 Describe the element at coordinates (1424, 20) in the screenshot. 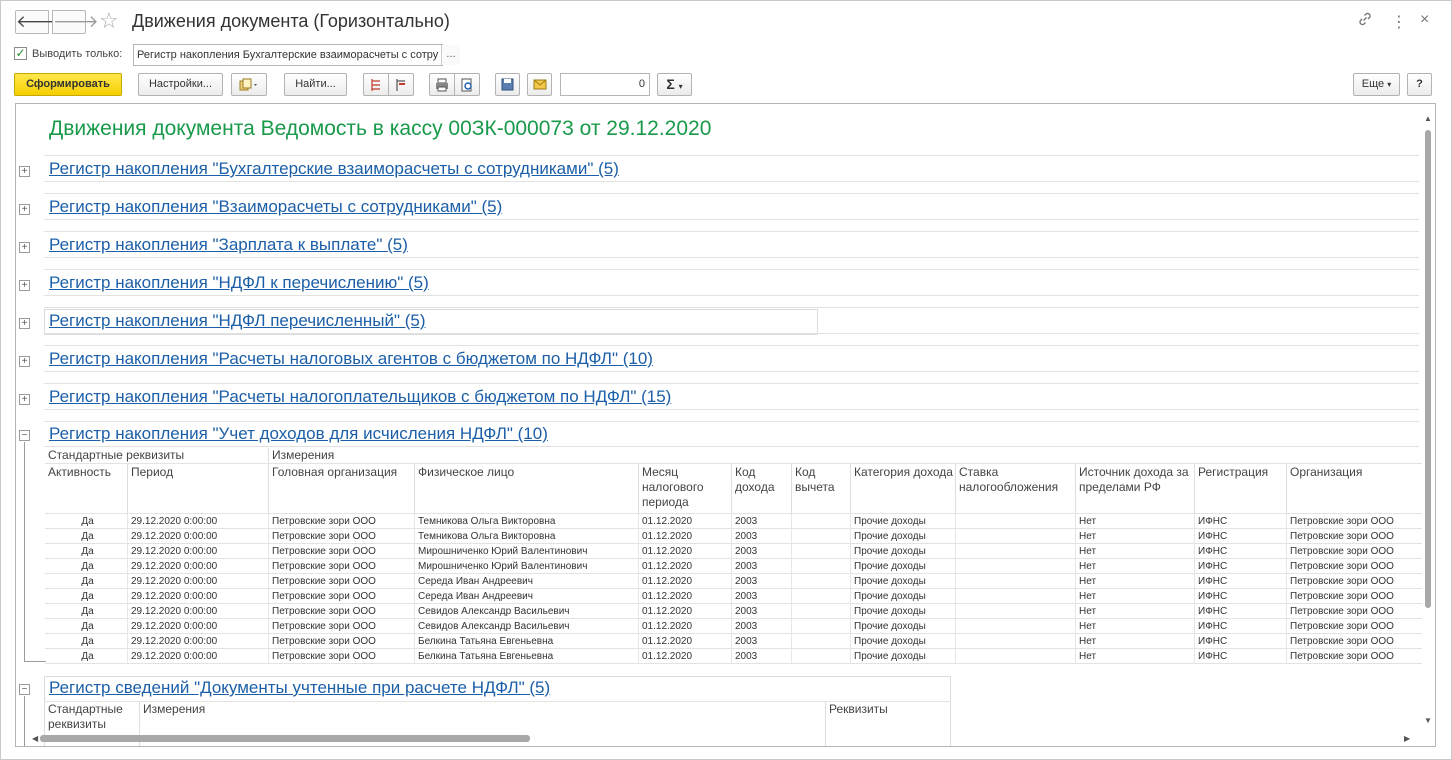

I see `close-icon: ×` at that location.